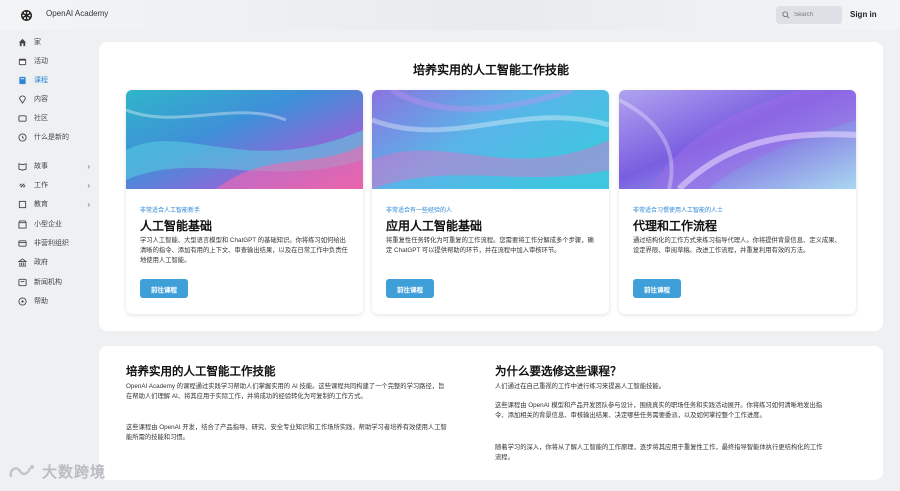 Image resolution: width=900 pixels, height=491 pixels. I want to click on watermark-text: 大数跨境, so click(74, 472).